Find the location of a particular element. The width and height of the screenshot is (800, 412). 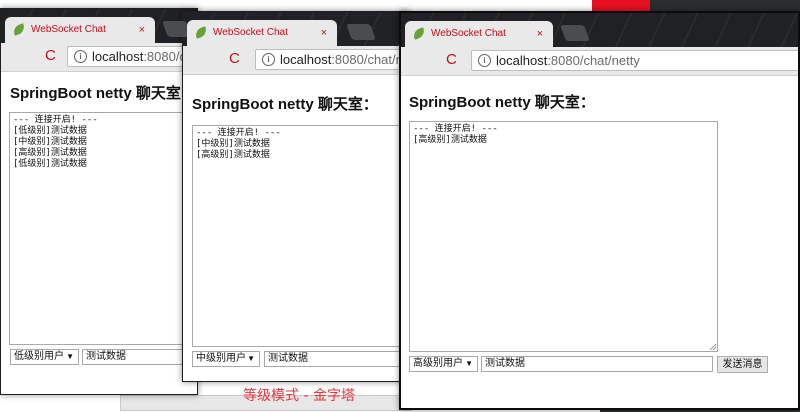

address-bar: i localhost:8080/chat/nett is located at coordinates (332, 59).